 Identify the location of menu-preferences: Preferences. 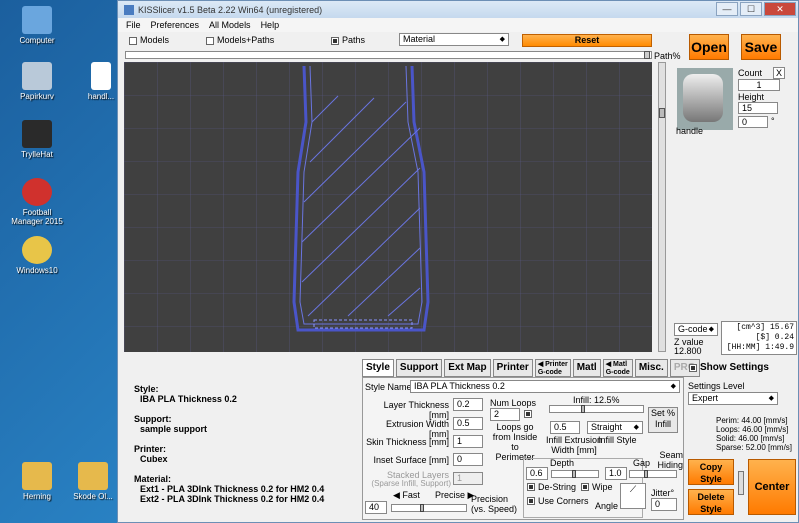
(175, 25).